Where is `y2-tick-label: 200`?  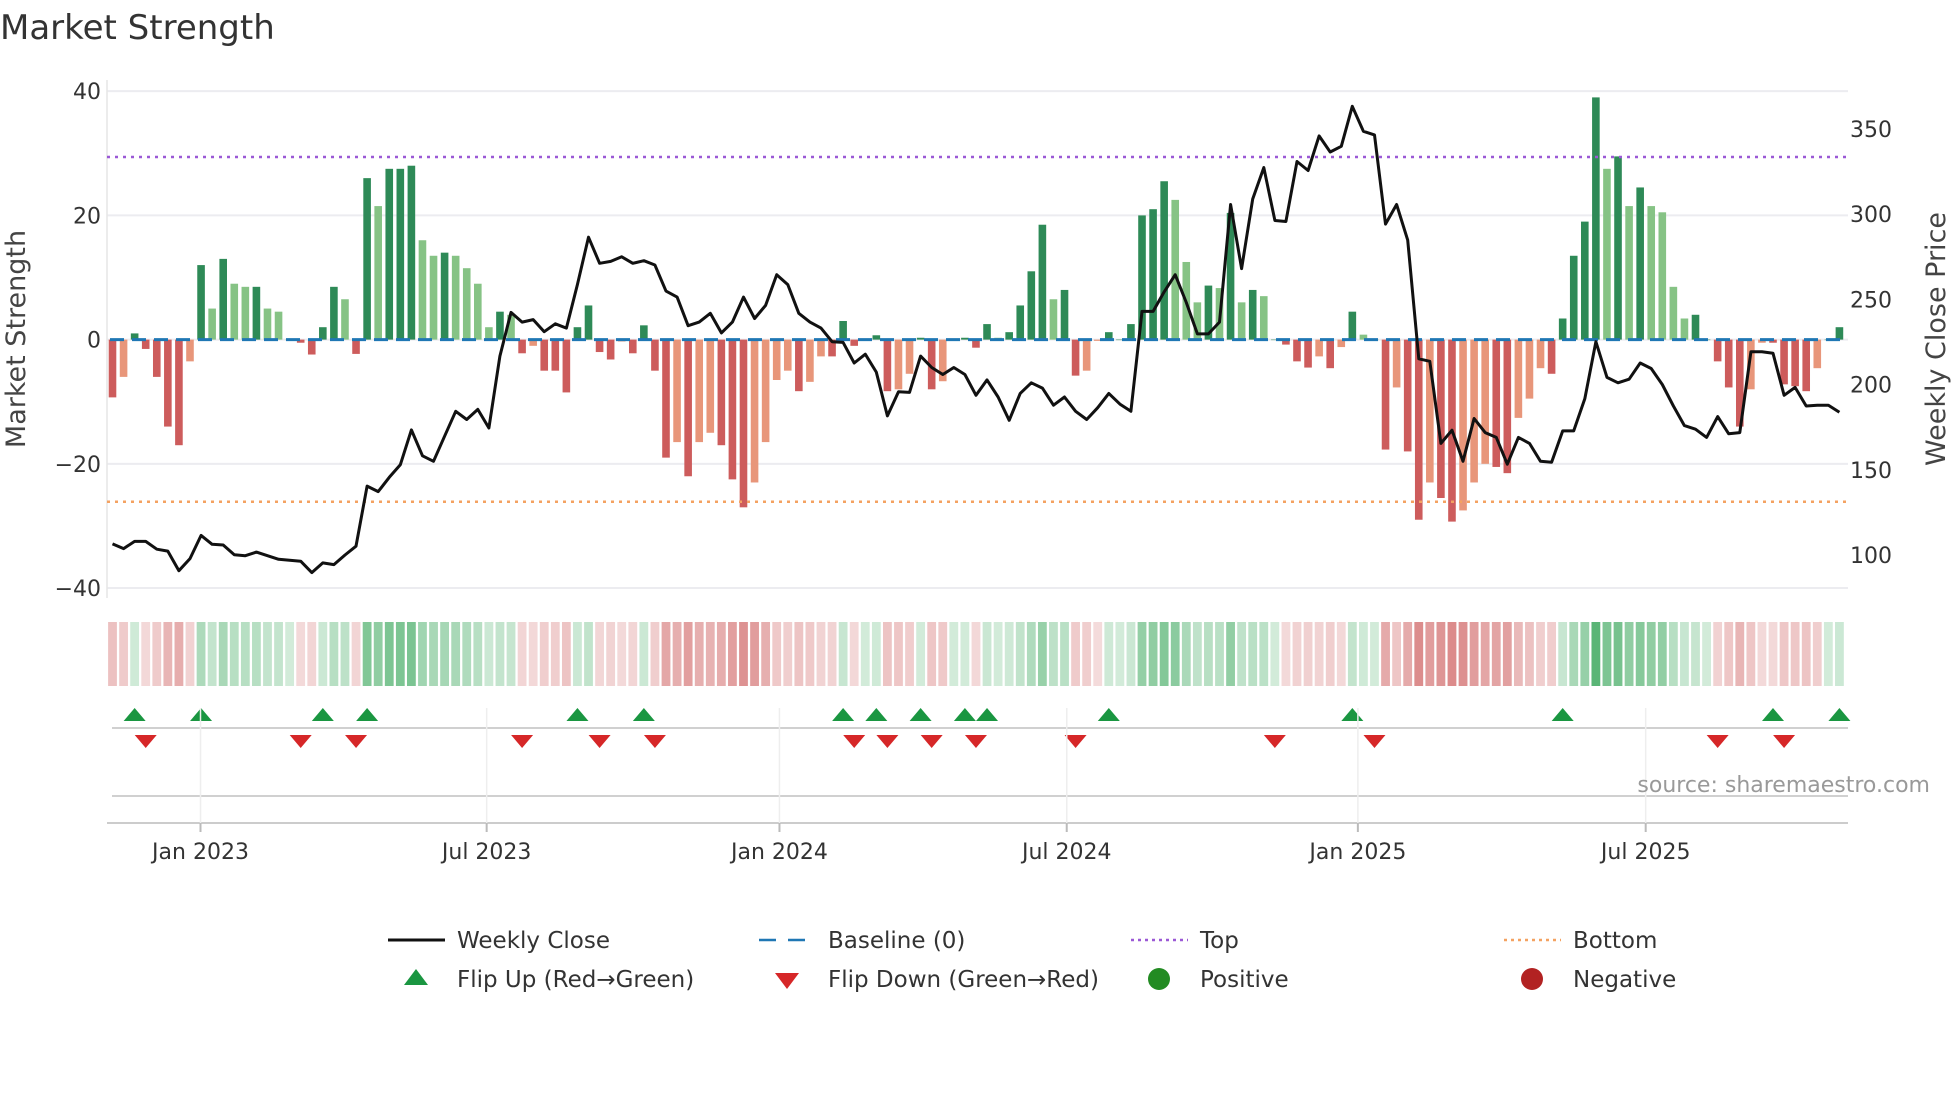
y2-tick-label: 200 is located at coordinates (1871, 386).